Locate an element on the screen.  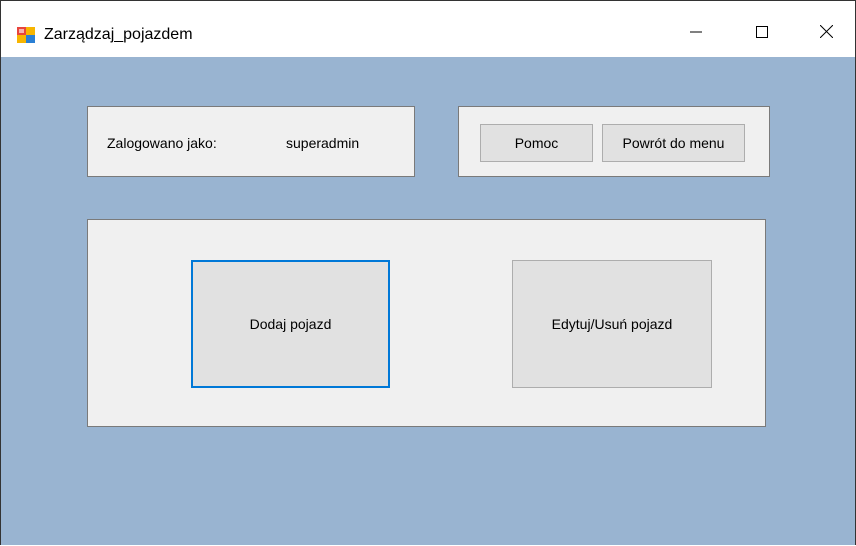
back-to-menu-button: Powrót do menu is located at coordinates (673, 143).